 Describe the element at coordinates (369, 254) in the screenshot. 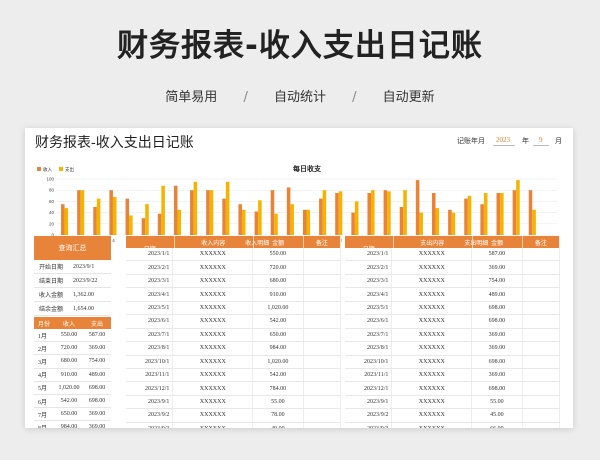

I see `date-cell: 2023/1/1` at that location.